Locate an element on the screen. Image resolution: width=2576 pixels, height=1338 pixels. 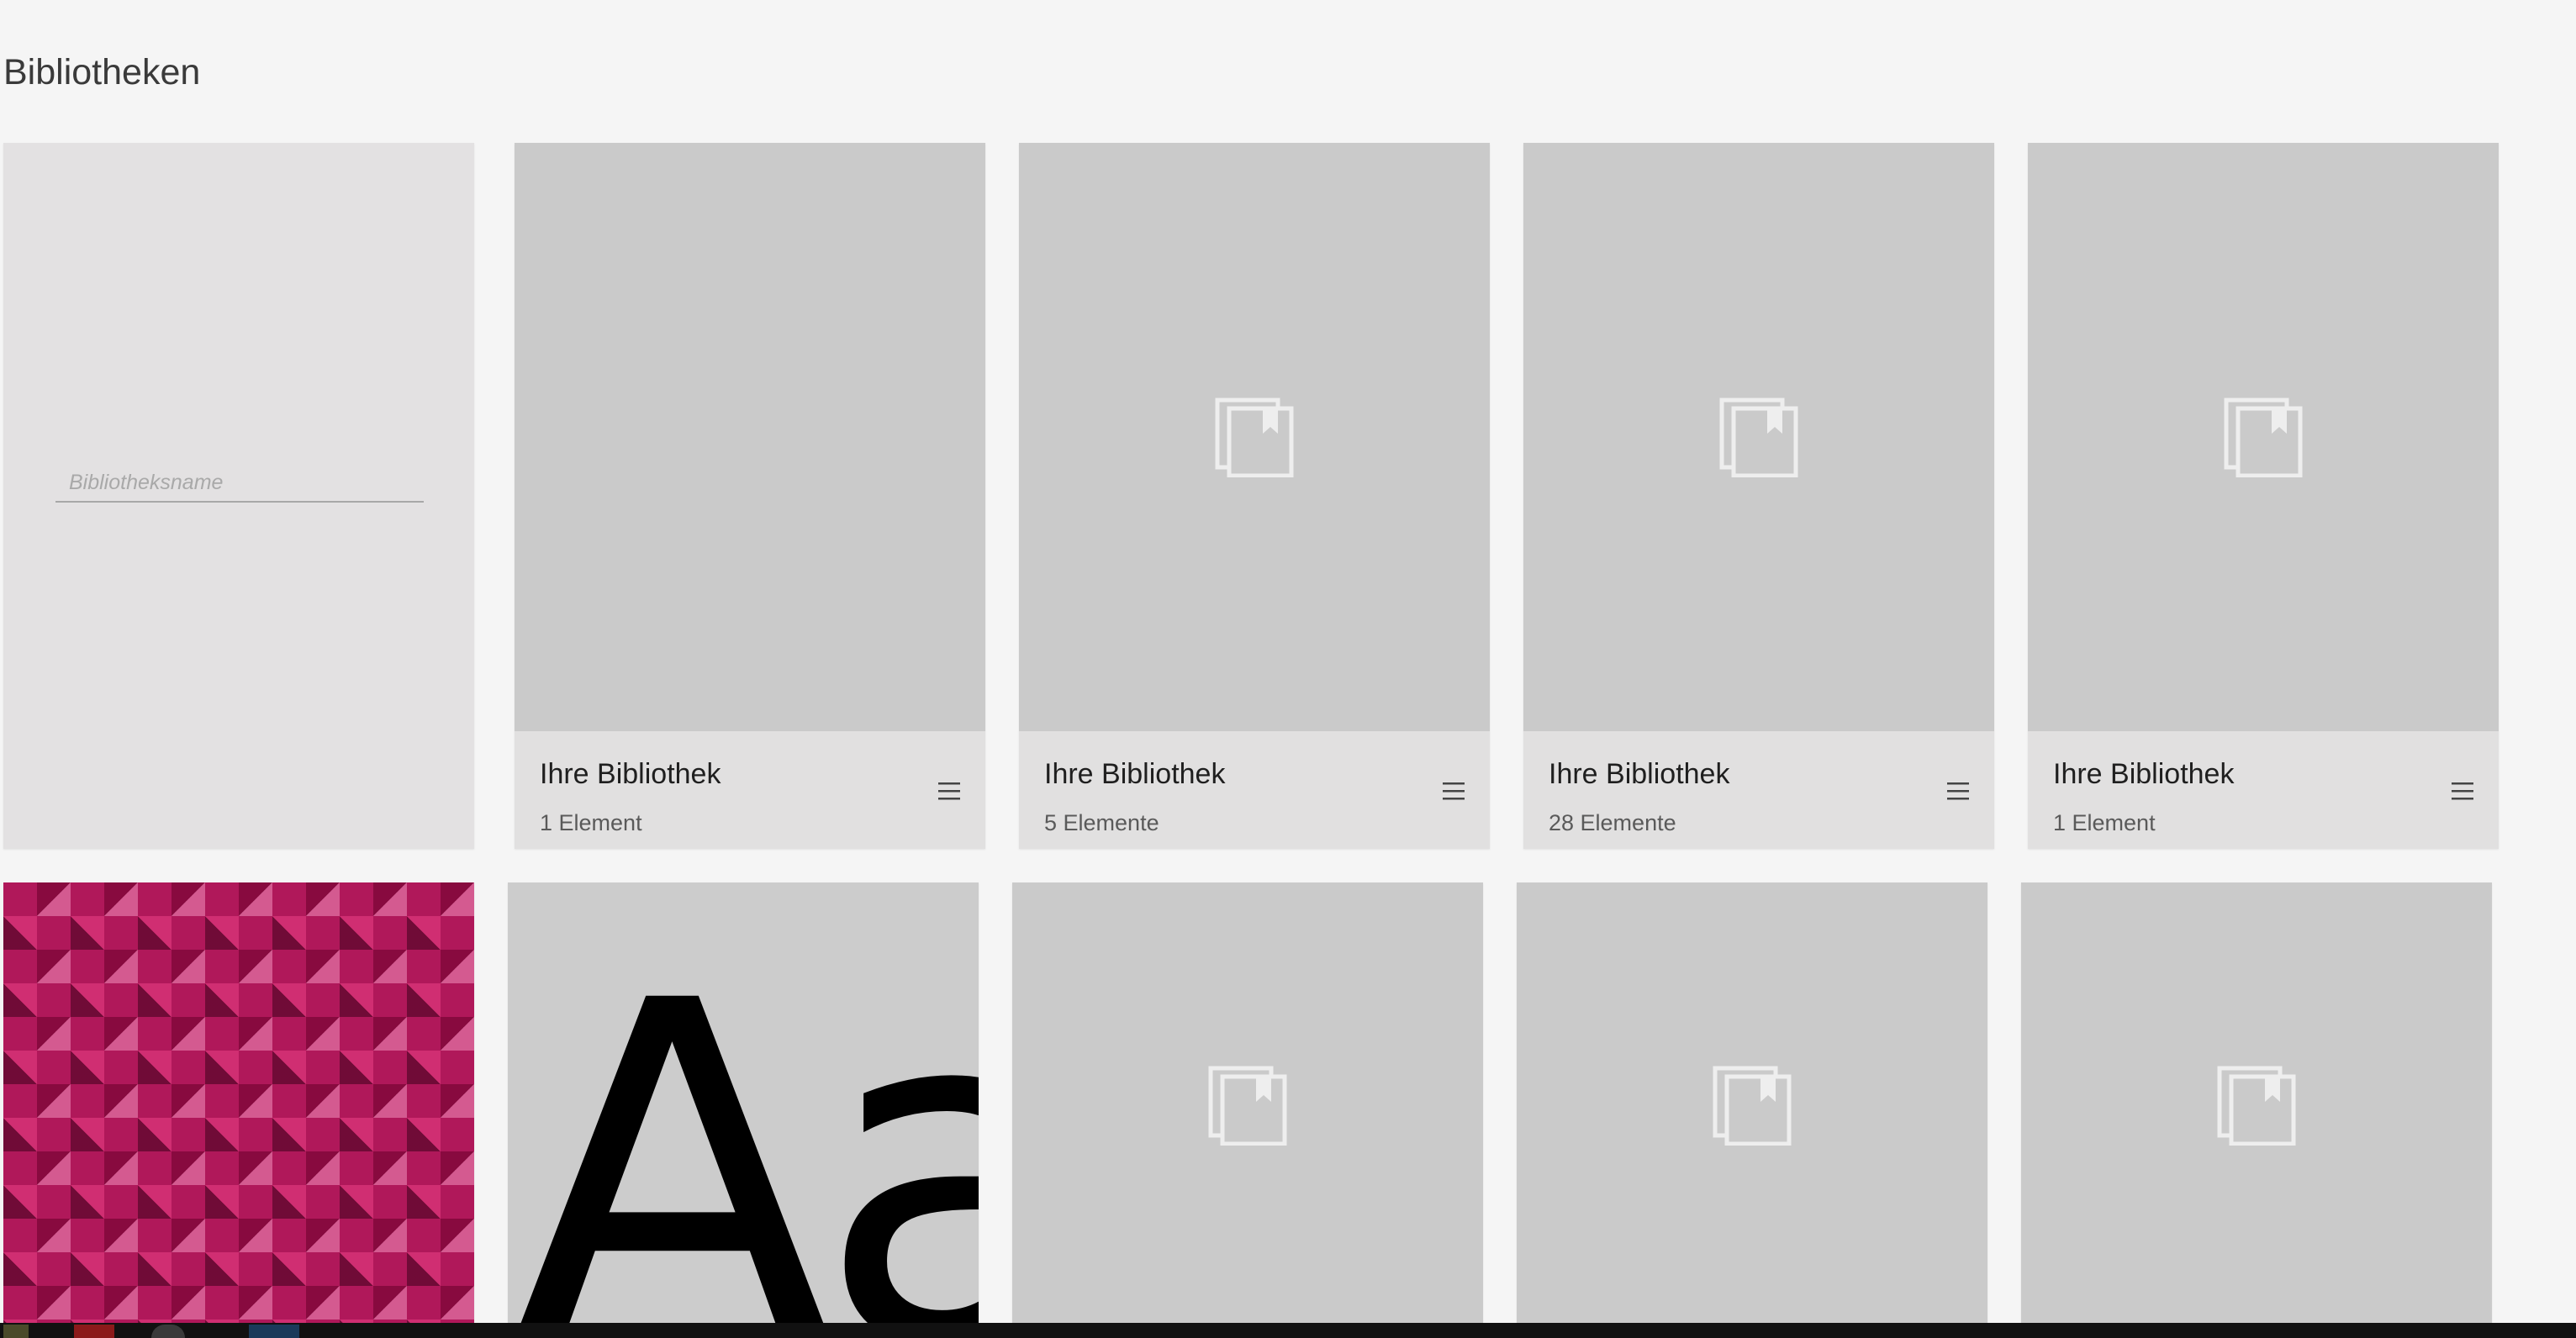
font-thumbnail: Aa is located at coordinates (743, 1105).